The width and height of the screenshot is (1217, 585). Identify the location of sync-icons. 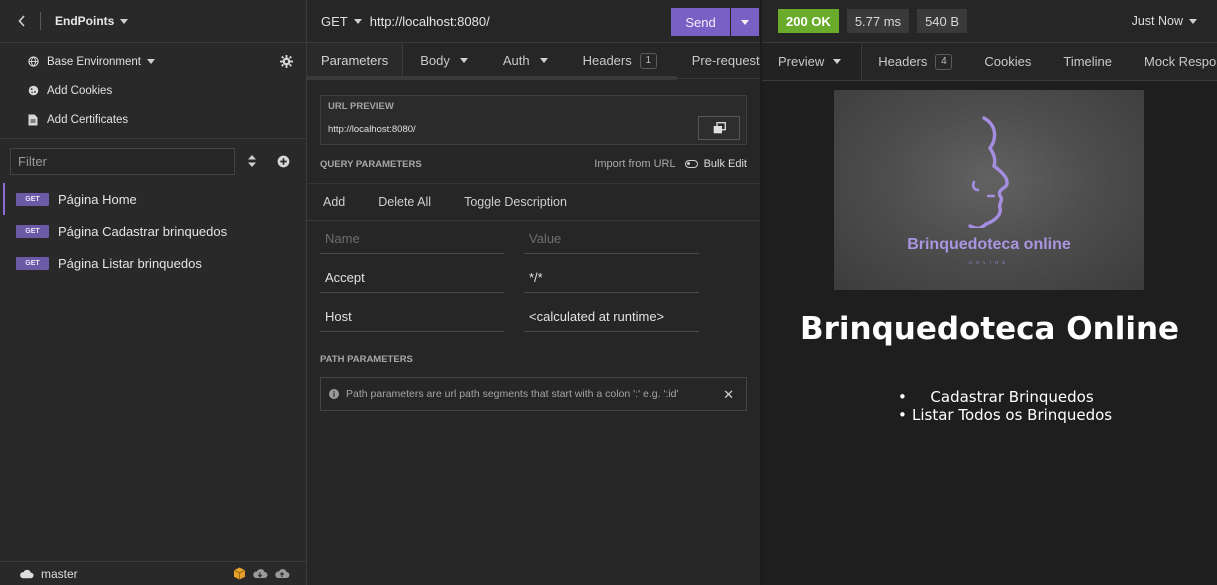
(261, 573).